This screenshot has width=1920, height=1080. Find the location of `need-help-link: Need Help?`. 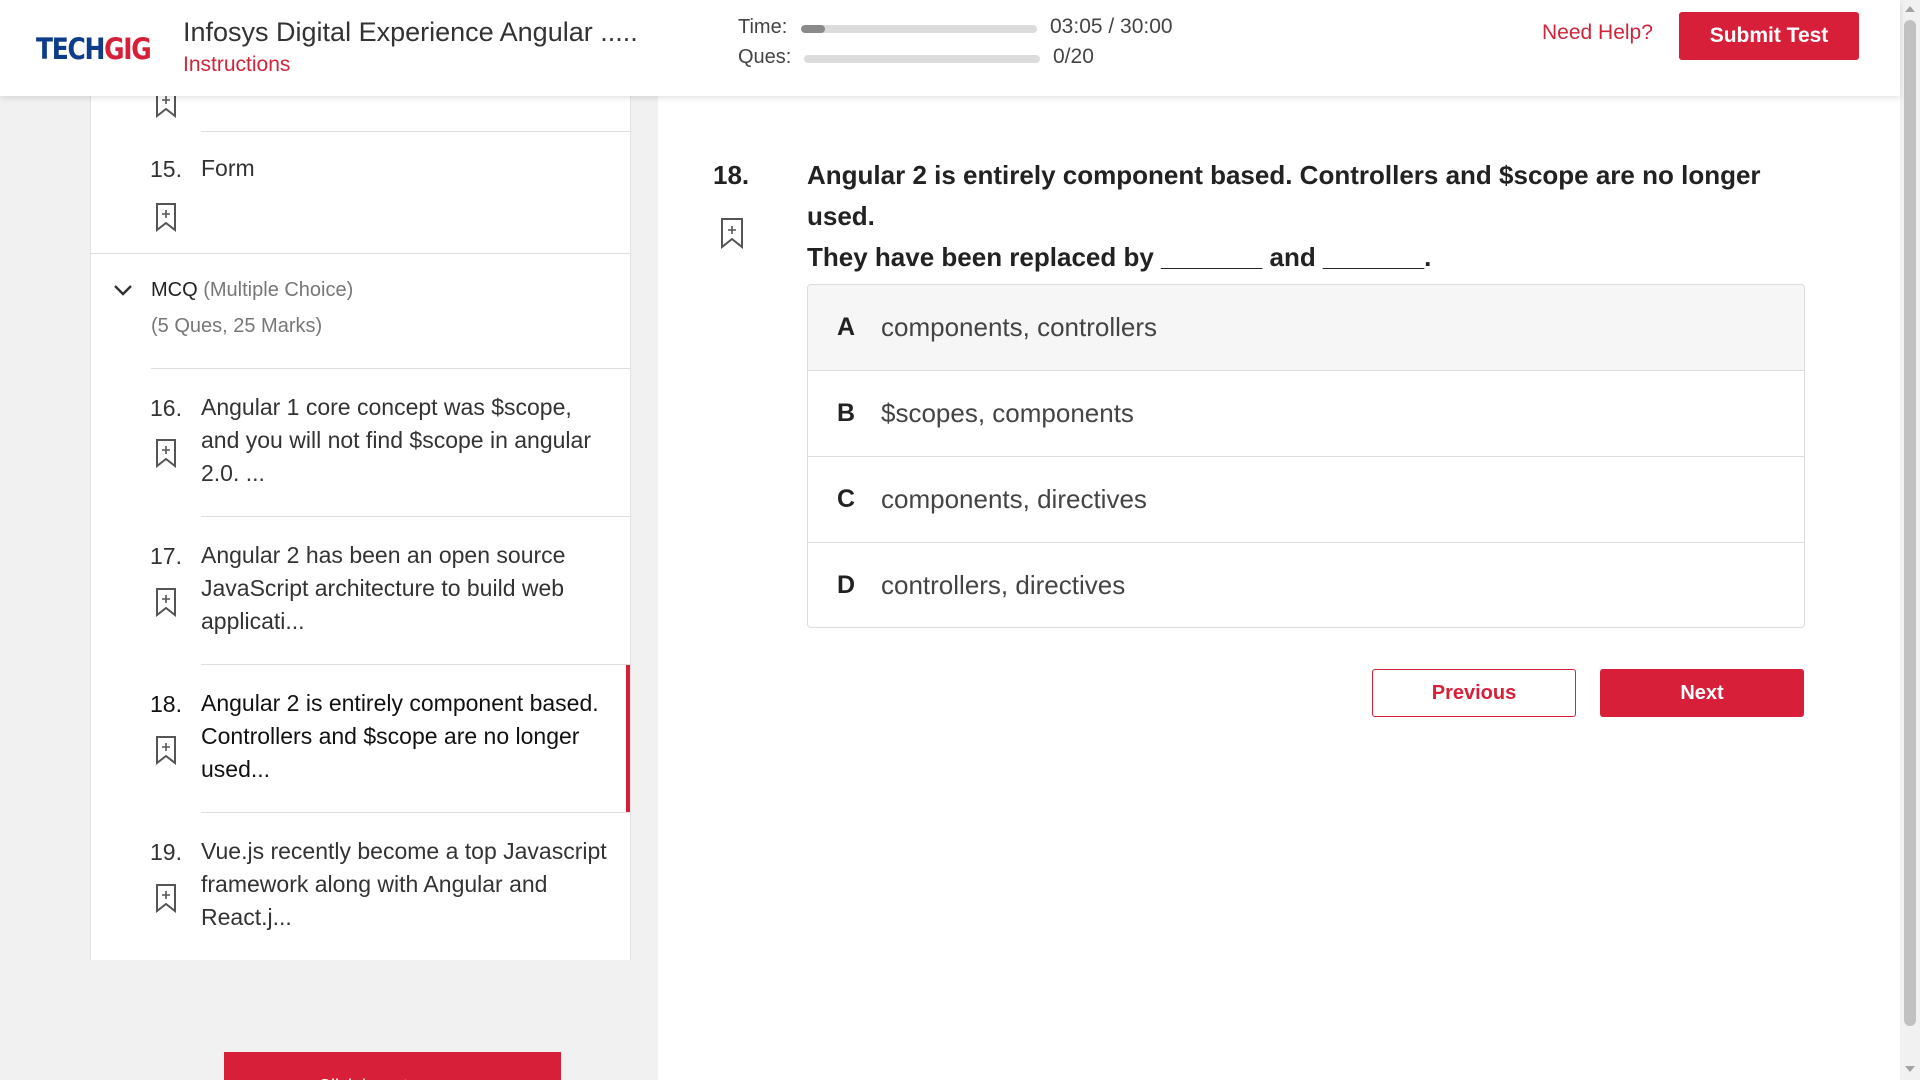

need-help-link: Need Help? is located at coordinates (1597, 33).